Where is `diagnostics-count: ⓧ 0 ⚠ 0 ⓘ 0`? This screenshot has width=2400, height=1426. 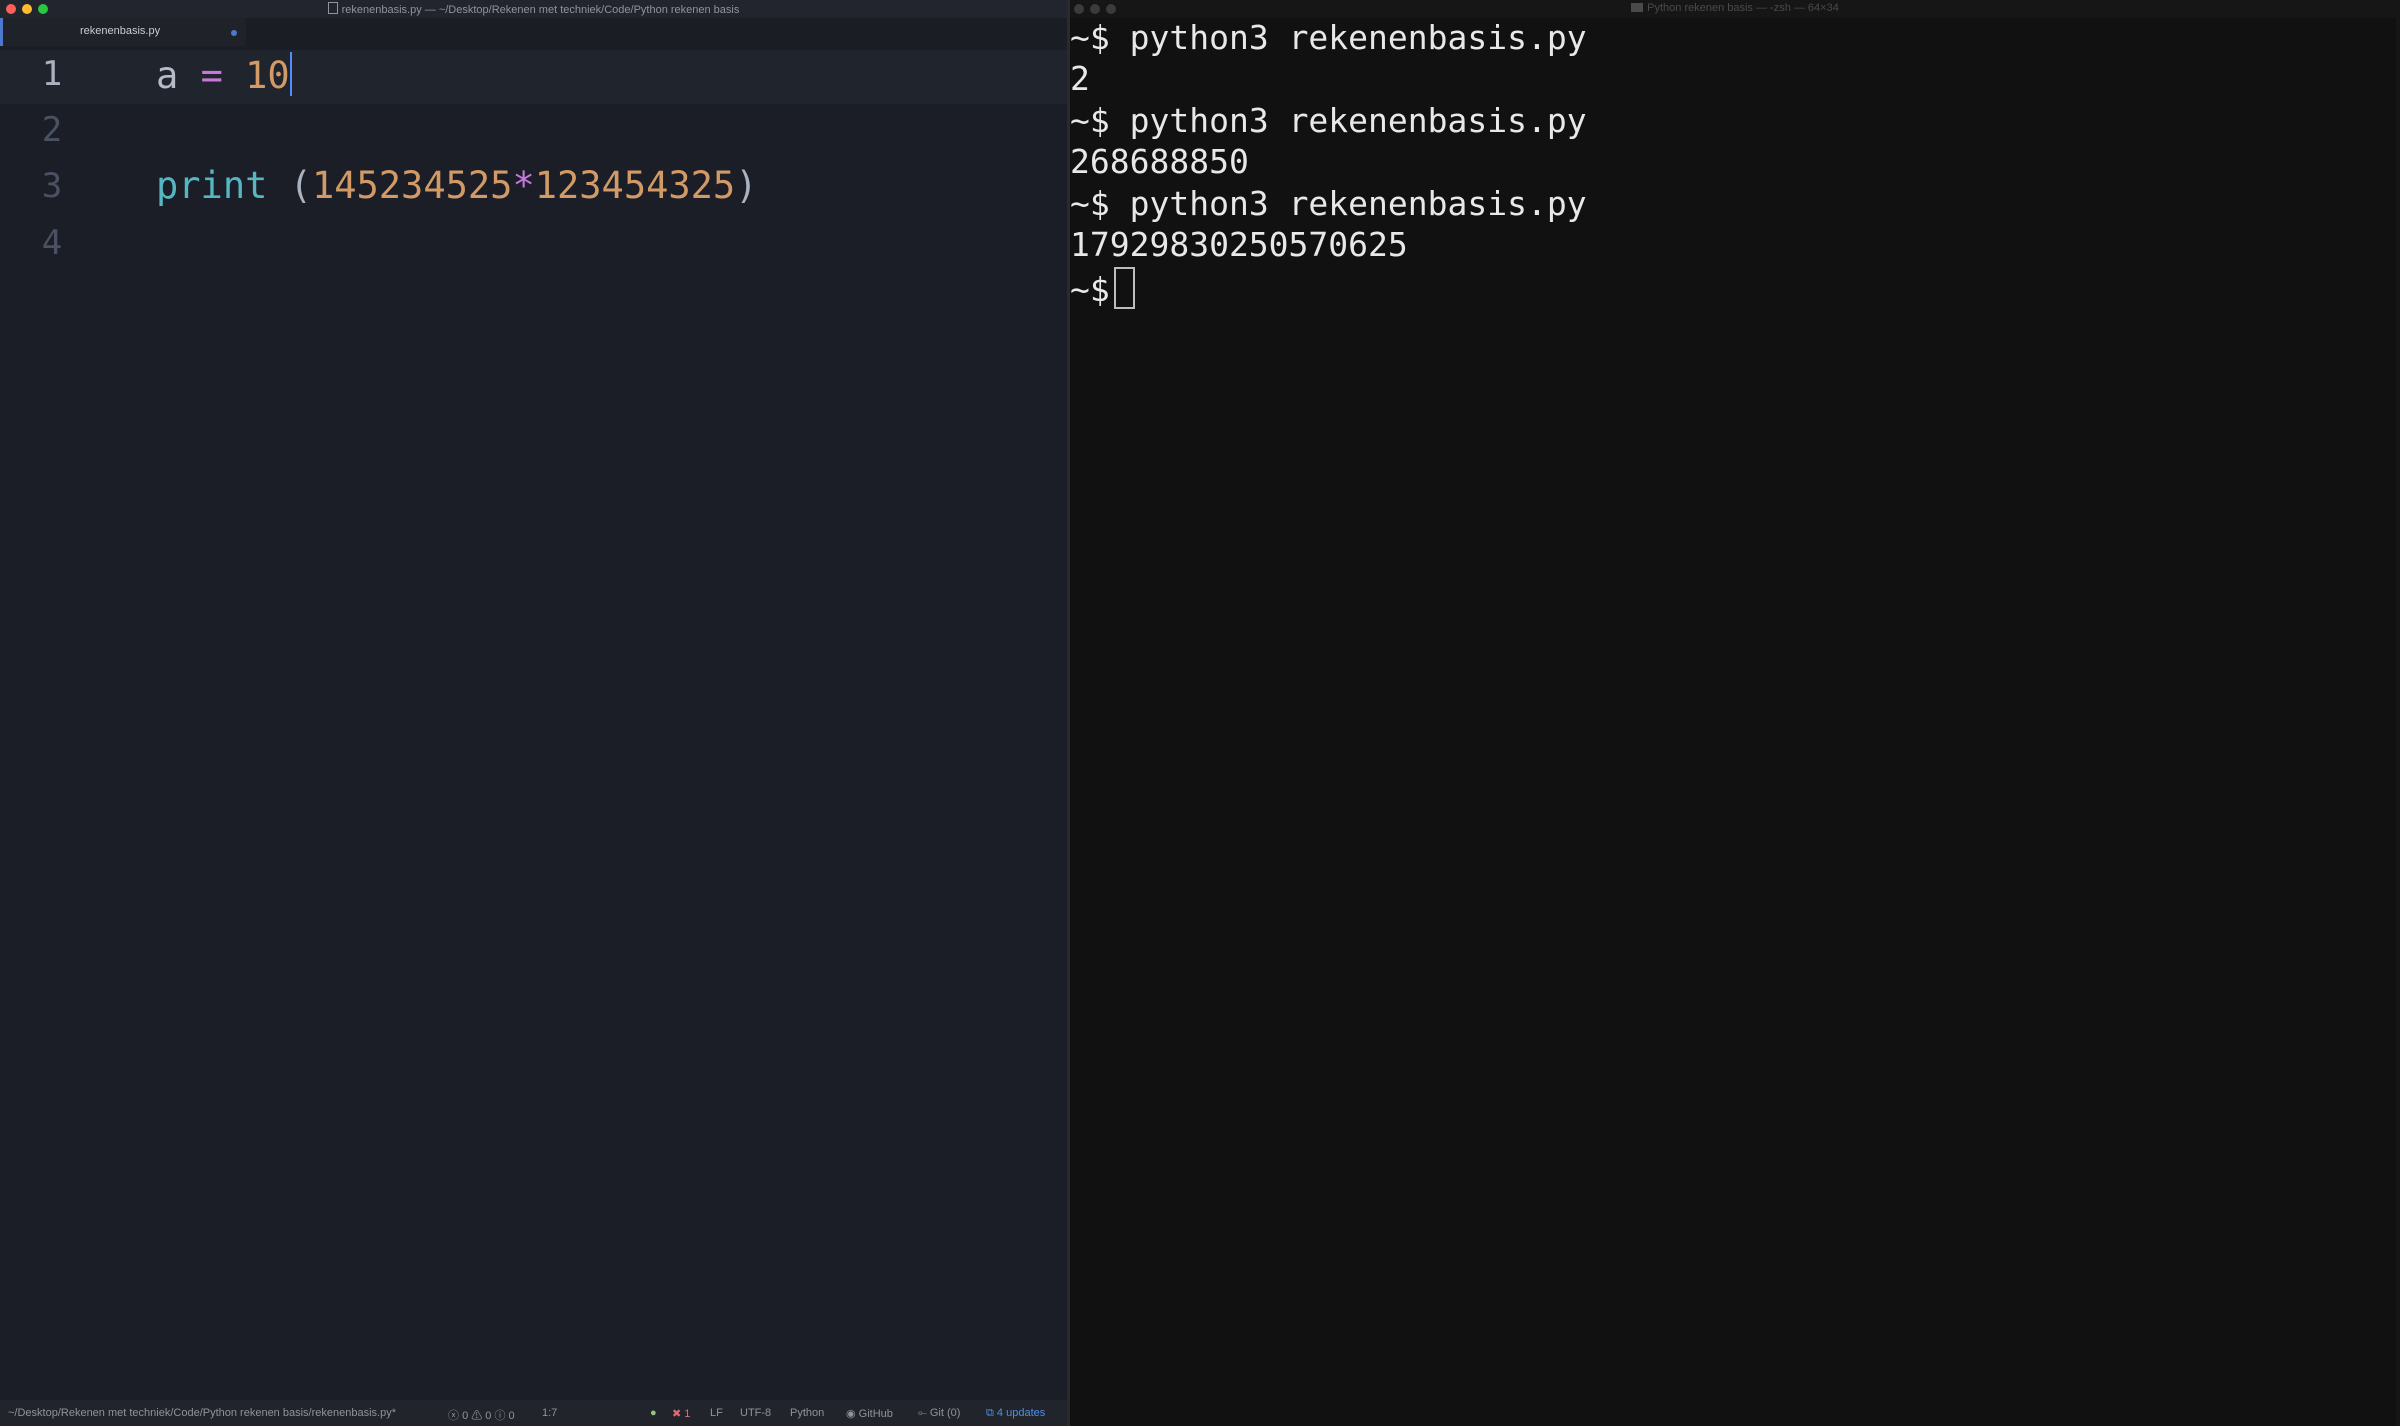
diagnostics-count: ⓧ 0 ⚠ 0 ⓘ 0 is located at coordinates (481, 1415).